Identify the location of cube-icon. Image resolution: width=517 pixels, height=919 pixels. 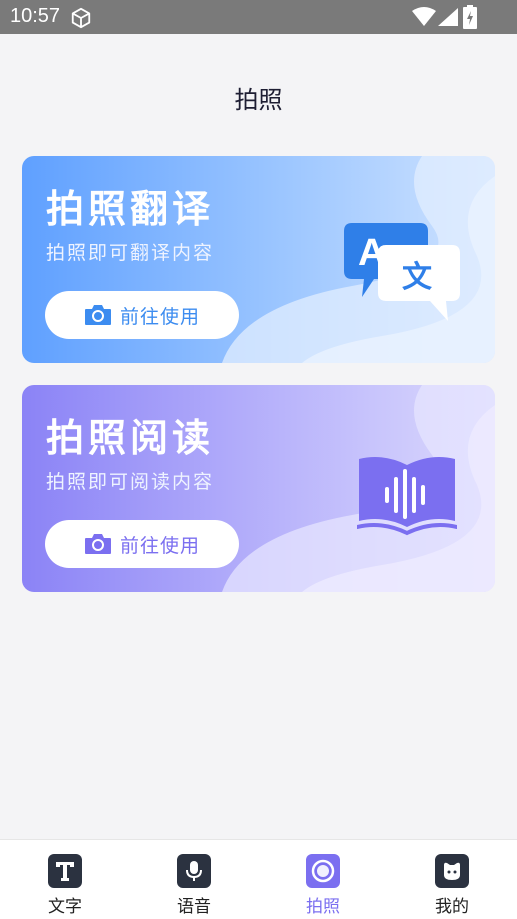
(81, 18).